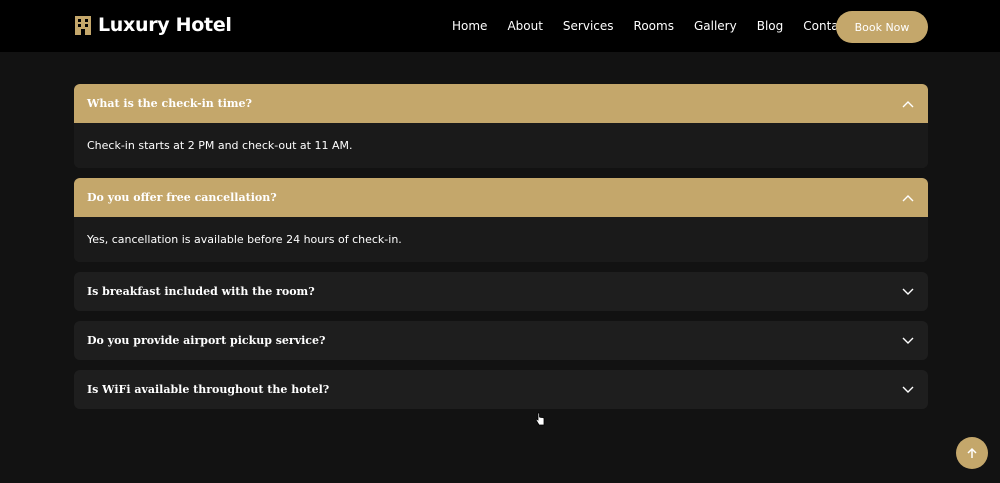  Describe the element at coordinates (770, 26) in the screenshot. I see `nav-link-blog: Blog` at that location.